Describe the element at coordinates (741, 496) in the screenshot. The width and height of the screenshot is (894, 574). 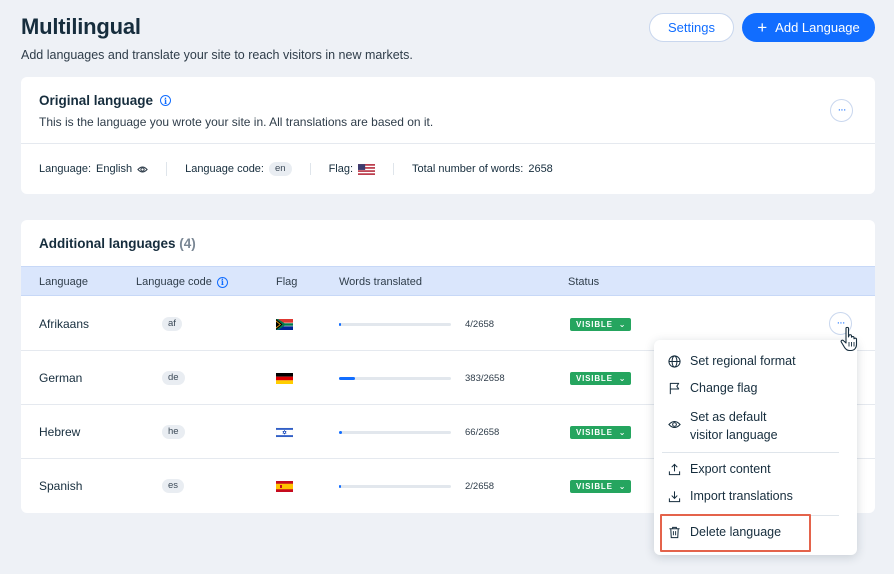
I see `menu-item-label: Import translations` at that location.